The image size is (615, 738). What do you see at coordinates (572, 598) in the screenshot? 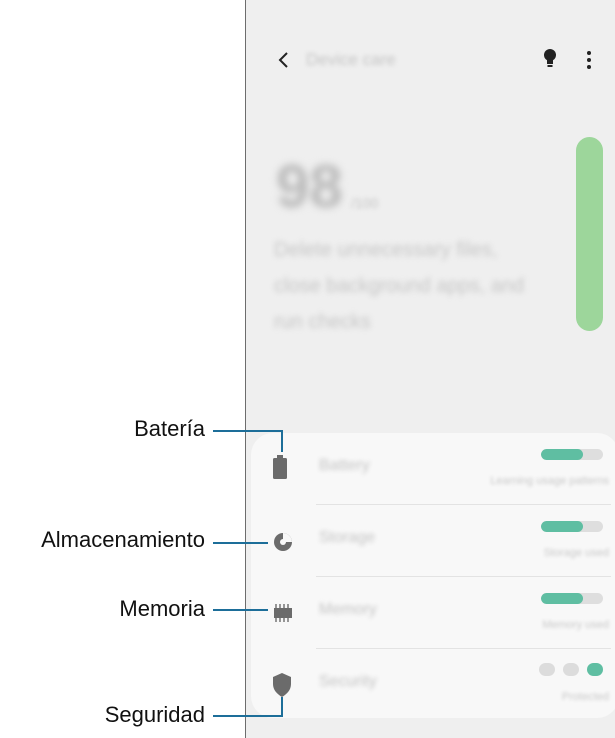
I see `memory-level-bar` at bounding box center [572, 598].